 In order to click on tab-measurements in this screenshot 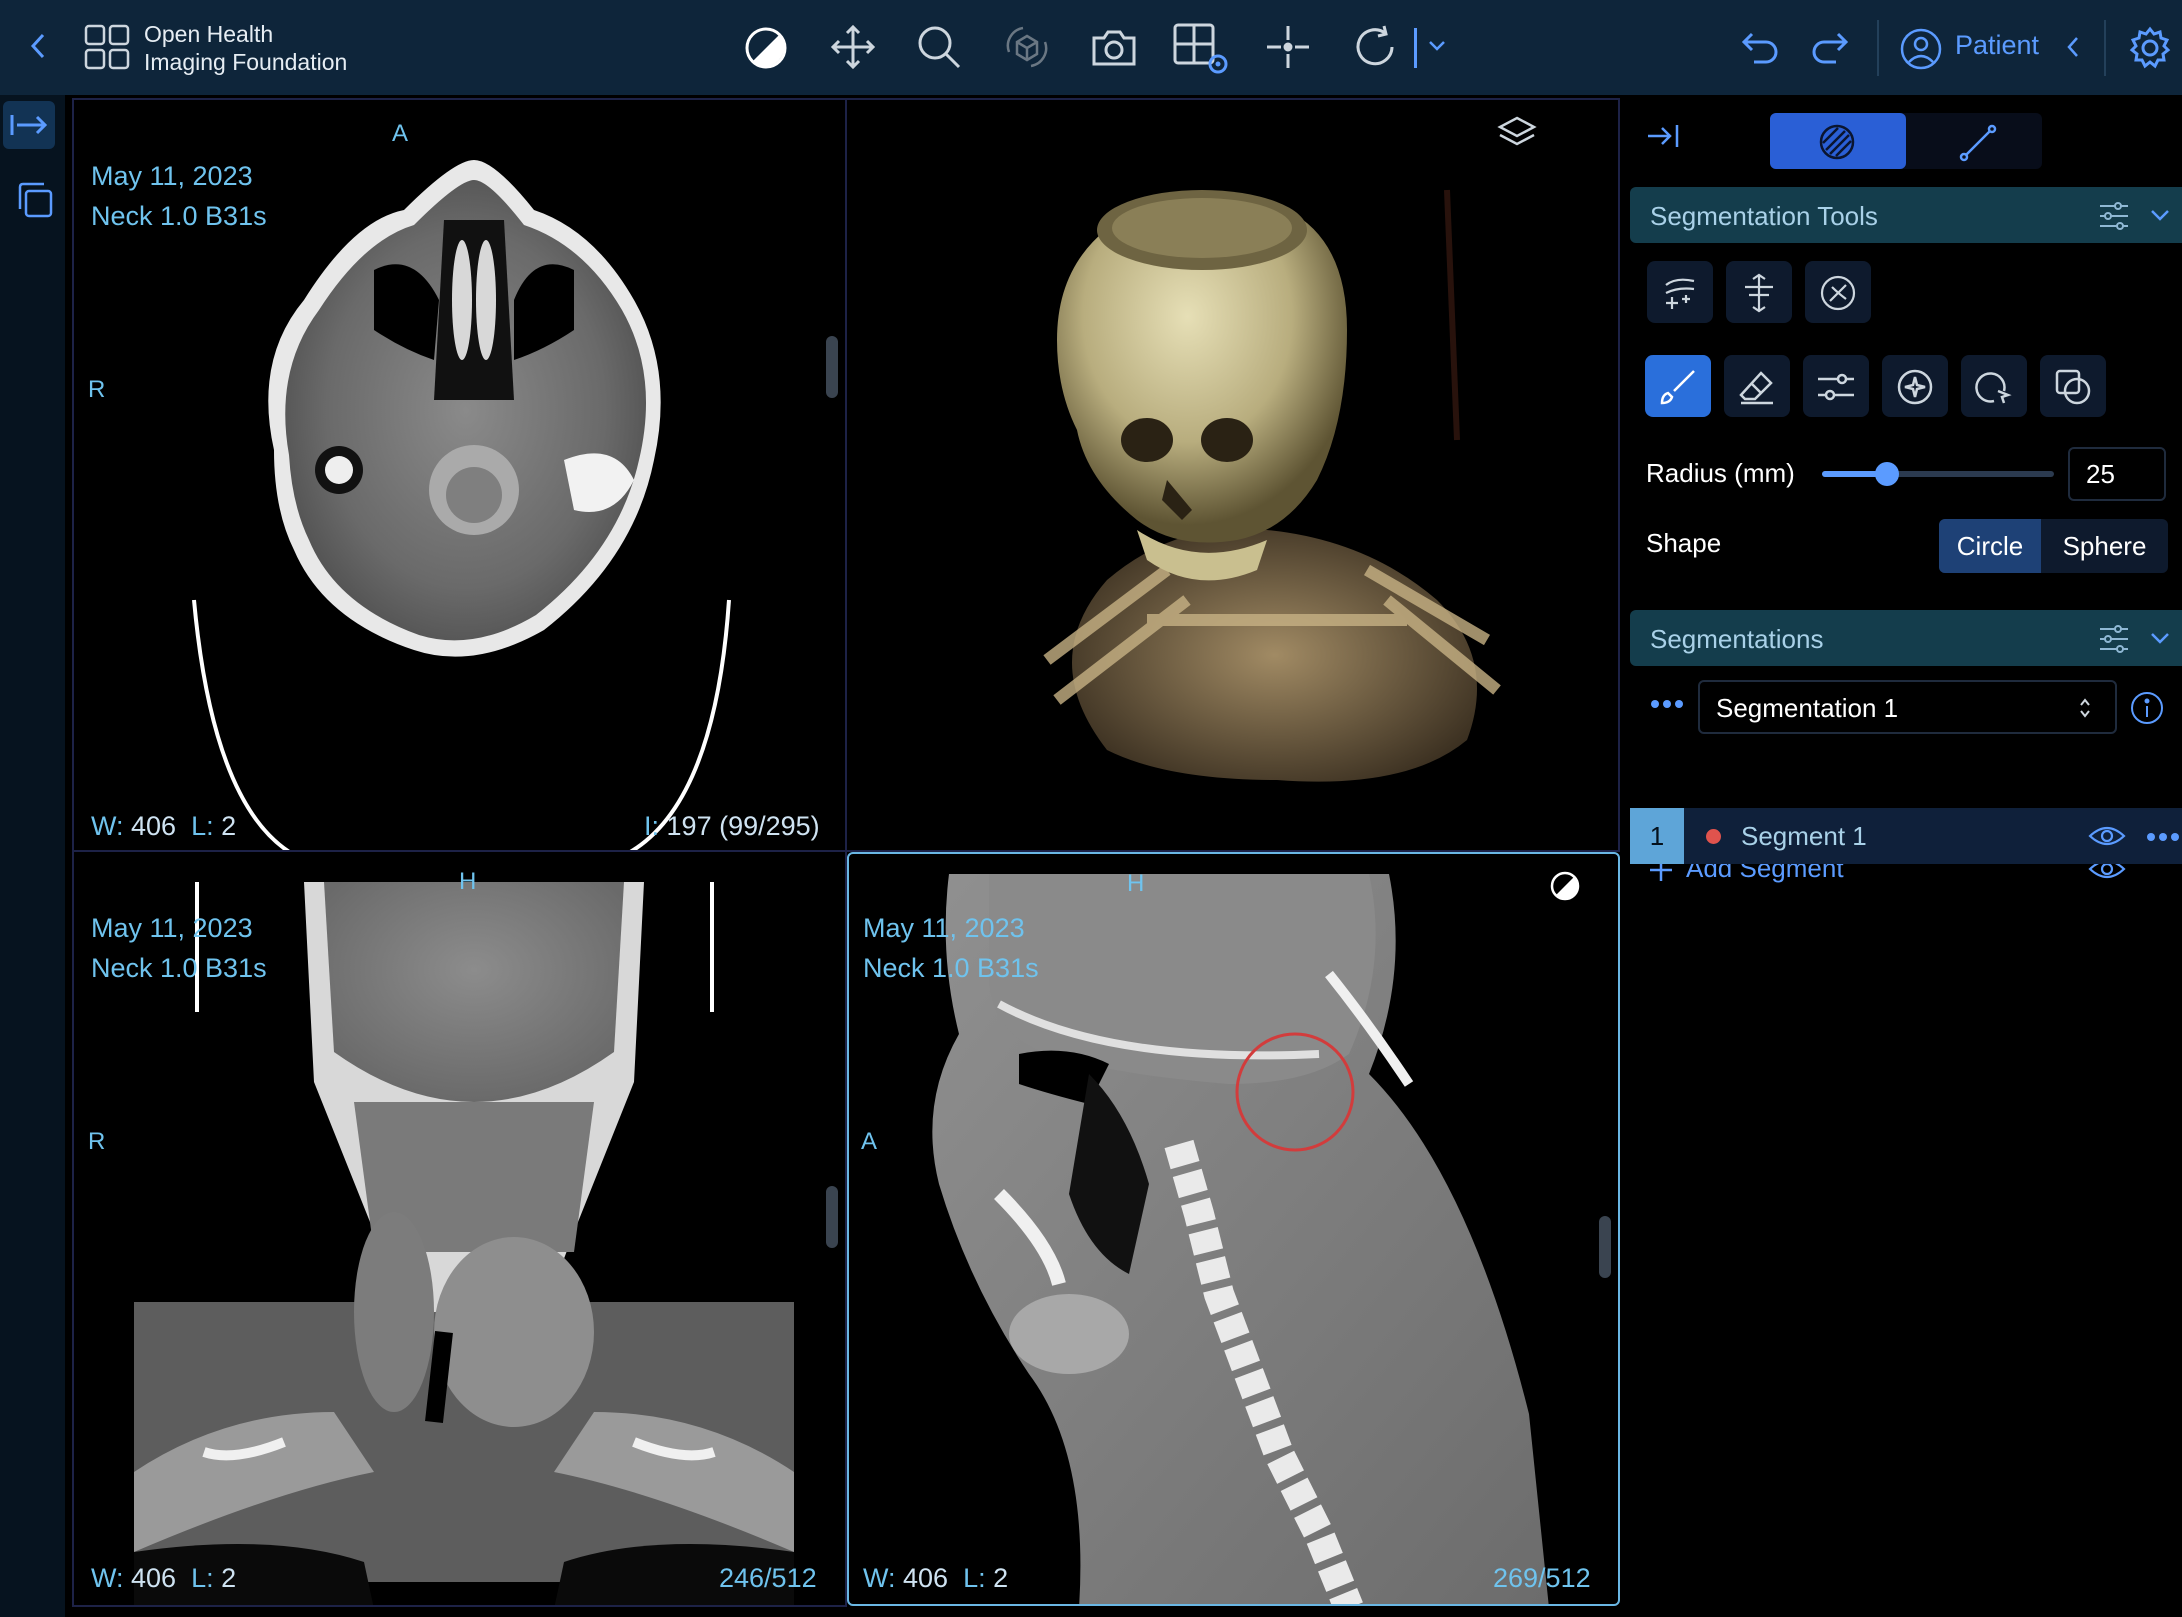, I will do `click(1978, 143)`.